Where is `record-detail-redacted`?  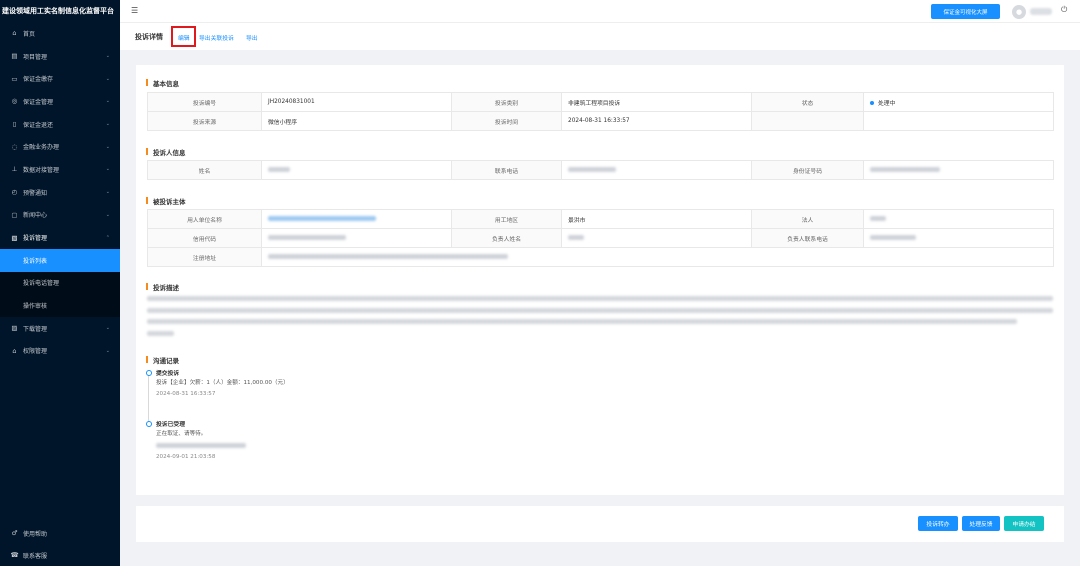
record-detail-redacted is located at coordinates (201, 445).